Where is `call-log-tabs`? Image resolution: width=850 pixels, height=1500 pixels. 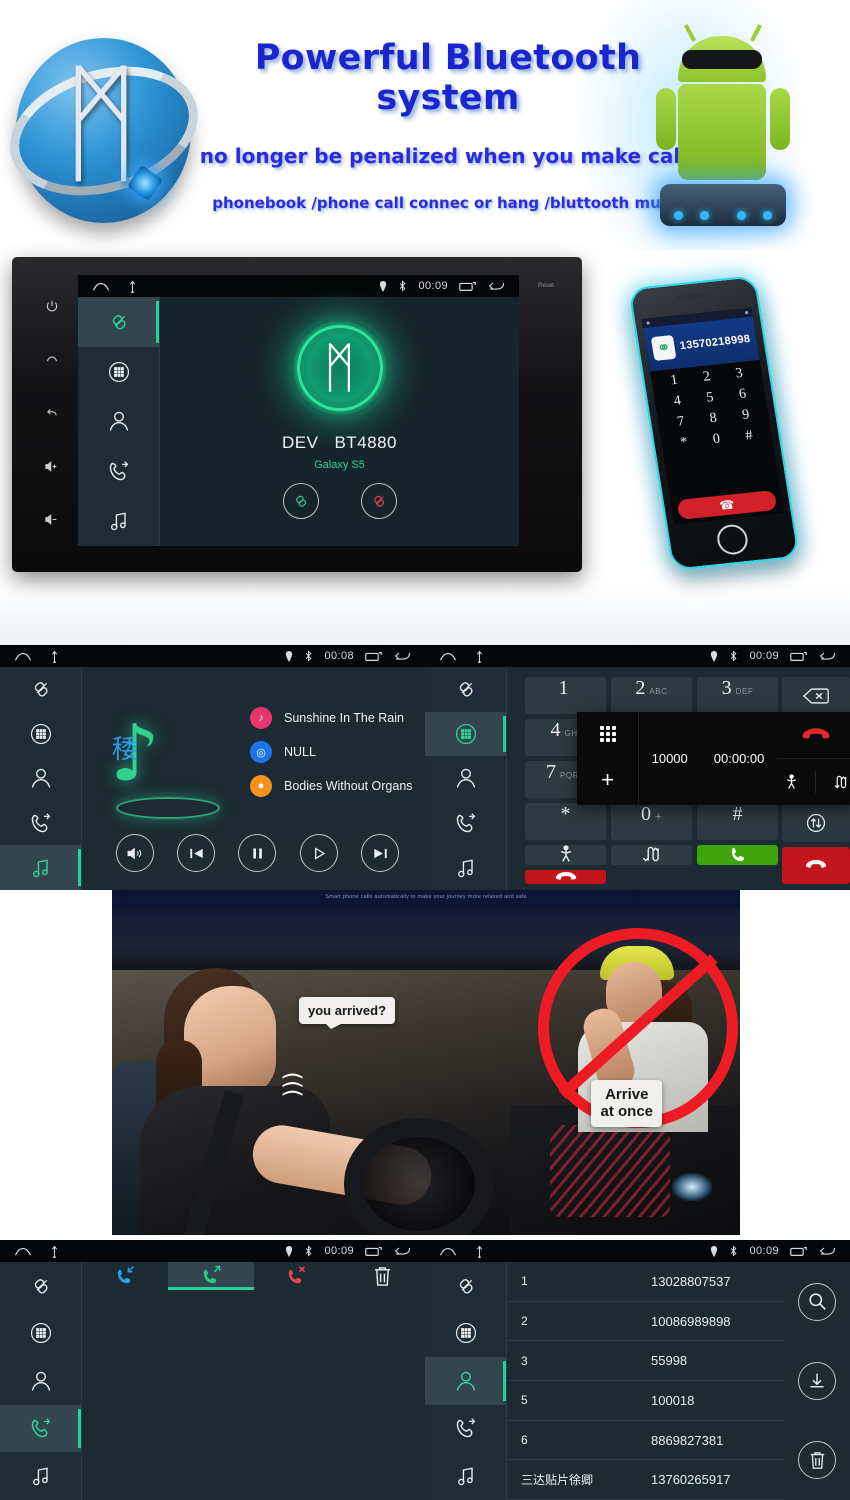
call-log-tabs is located at coordinates (253, 1276).